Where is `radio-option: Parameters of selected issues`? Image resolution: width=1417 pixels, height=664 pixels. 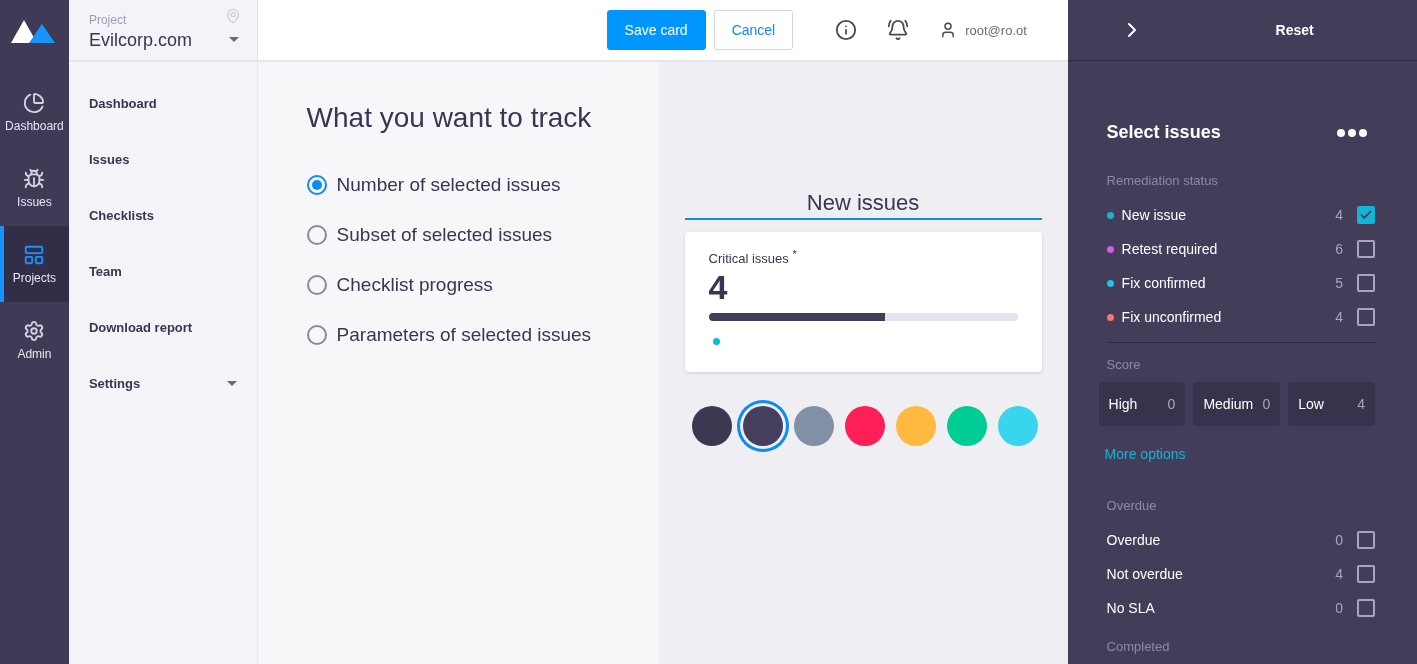
radio-option: Parameters of selected issues is located at coordinates (482, 335).